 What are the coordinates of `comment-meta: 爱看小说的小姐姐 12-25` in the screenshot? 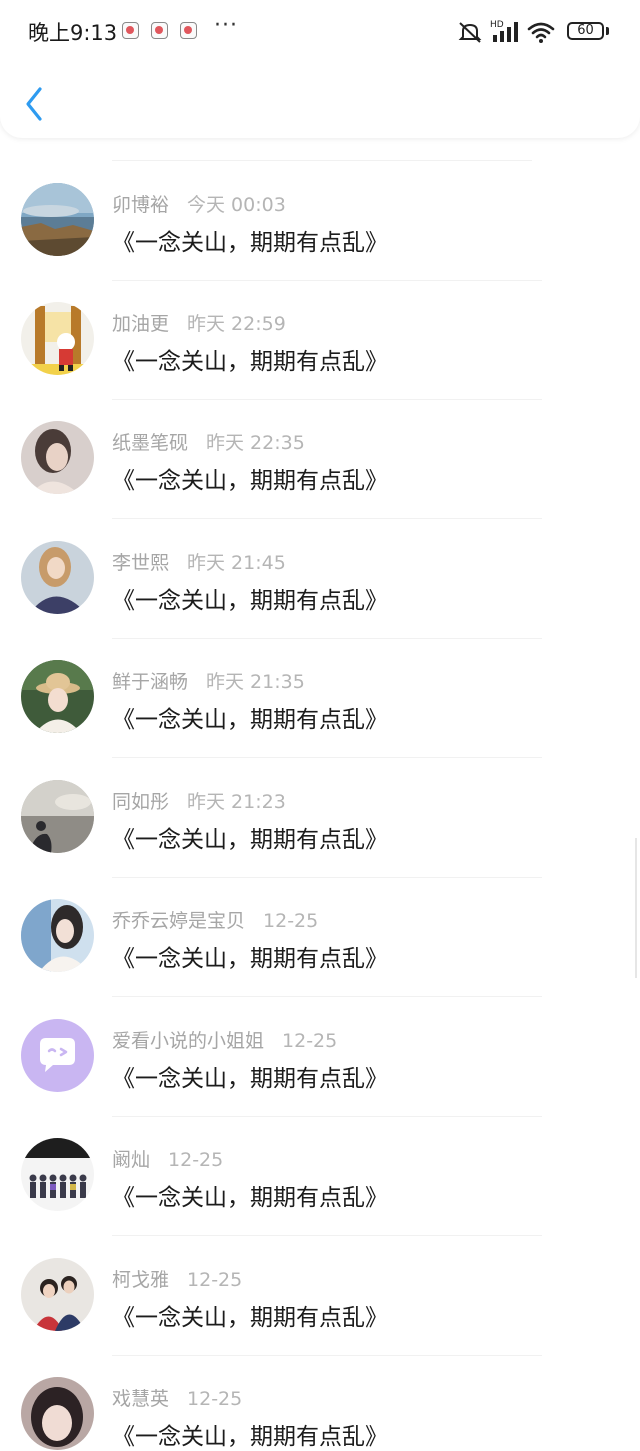 It's located at (224, 1039).